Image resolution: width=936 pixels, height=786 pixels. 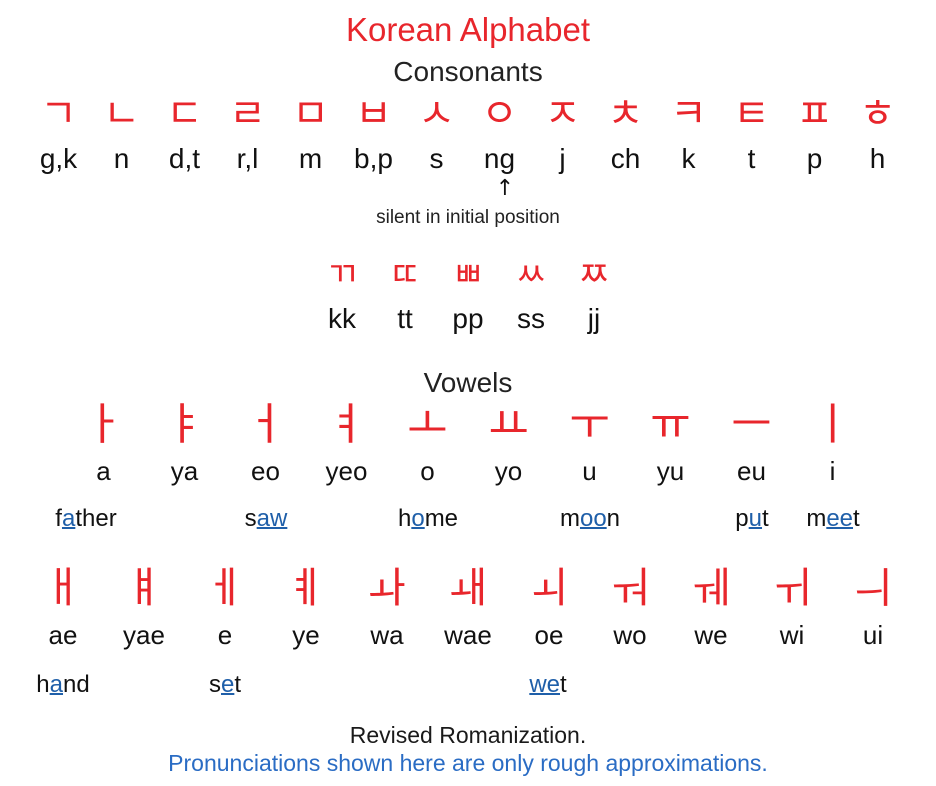 What do you see at coordinates (225, 587) in the screenshot?
I see `compound-vowel-glyph: ㅔ` at bounding box center [225, 587].